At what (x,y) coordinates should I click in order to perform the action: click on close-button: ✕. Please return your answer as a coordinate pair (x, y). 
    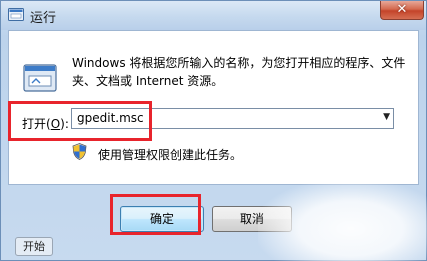
    Looking at the image, I should click on (402, 10).